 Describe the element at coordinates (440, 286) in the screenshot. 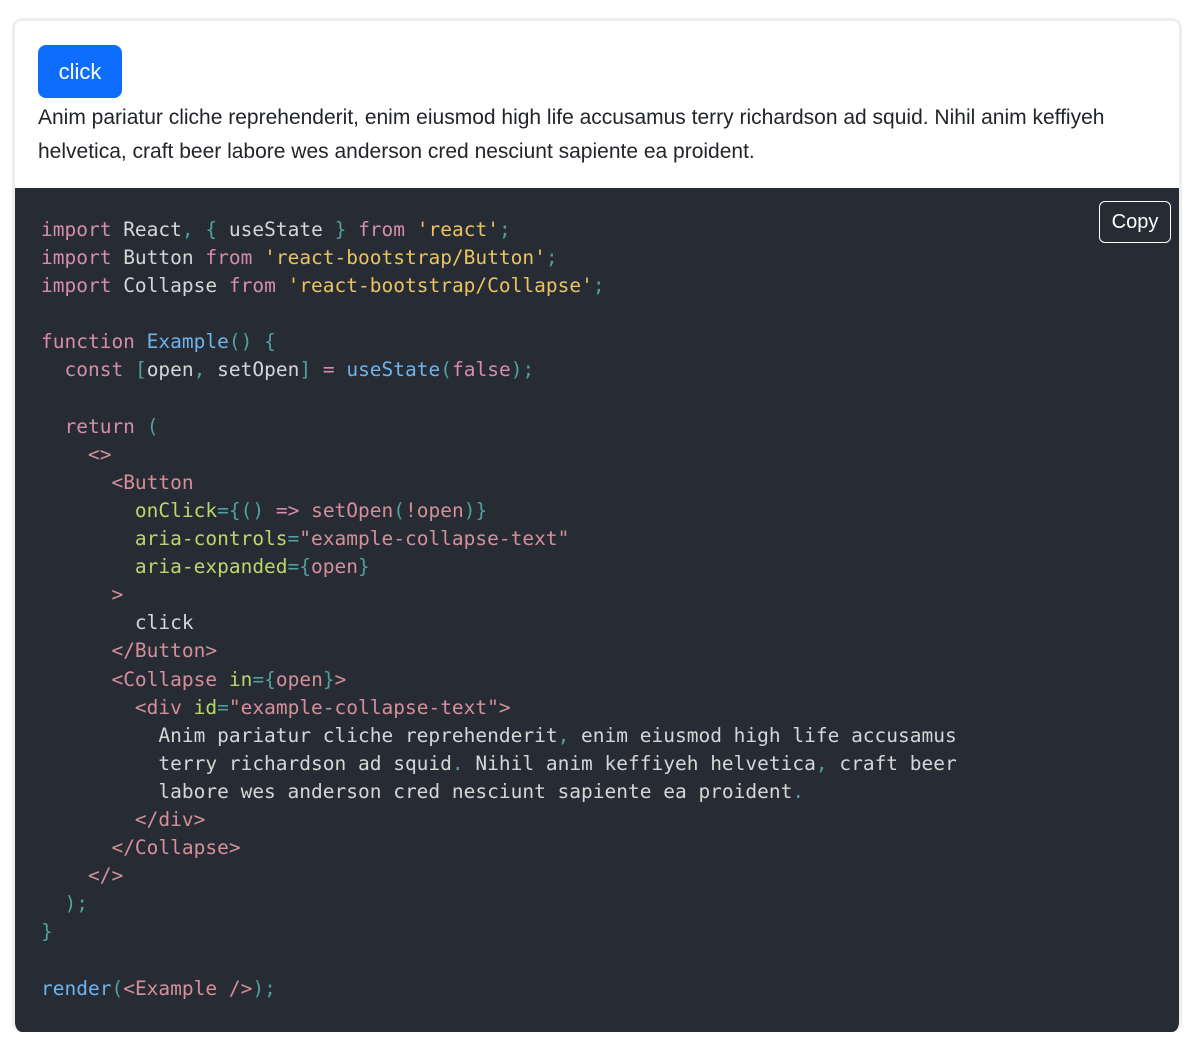

I see `code-token: 'react-bootstrap/Collapse'` at that location.